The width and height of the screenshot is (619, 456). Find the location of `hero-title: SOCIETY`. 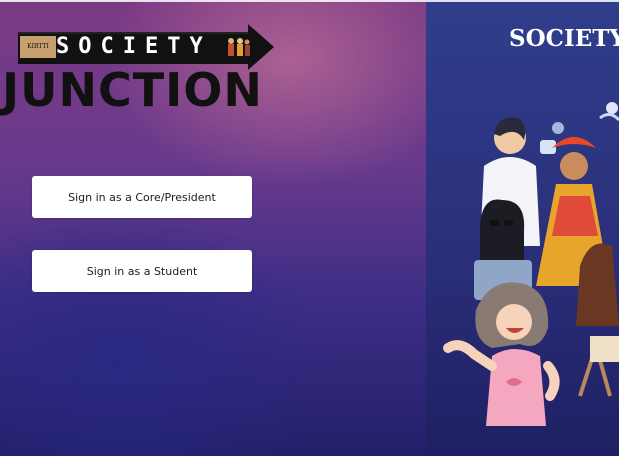

hero-title: SOCIETY is located at coordinates (564, 38).